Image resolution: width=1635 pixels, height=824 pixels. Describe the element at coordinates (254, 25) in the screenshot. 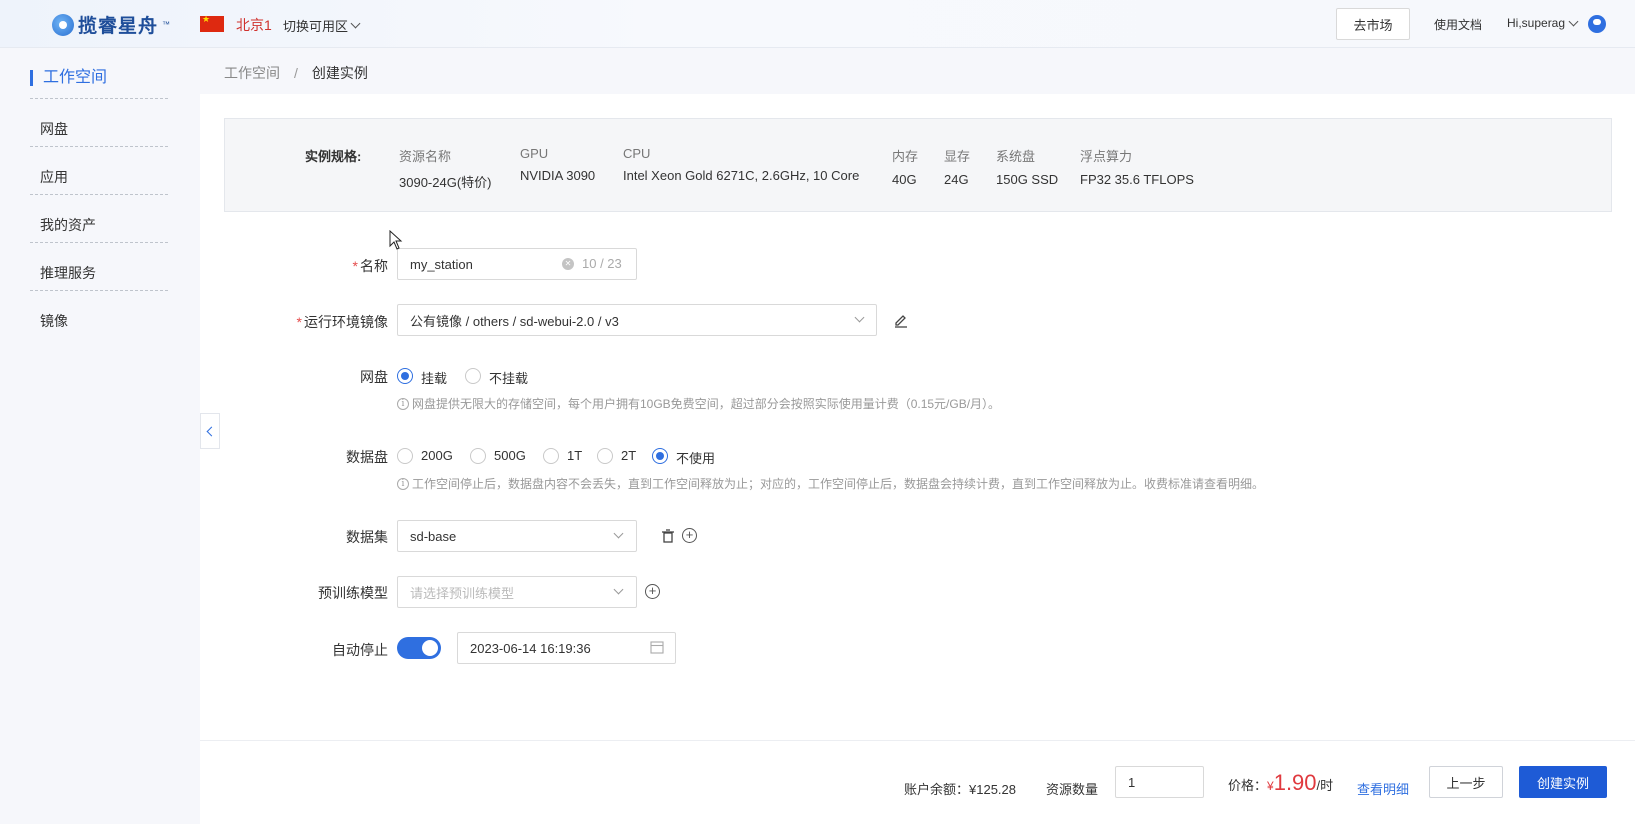

I see `region-name: 北京1` at that location.